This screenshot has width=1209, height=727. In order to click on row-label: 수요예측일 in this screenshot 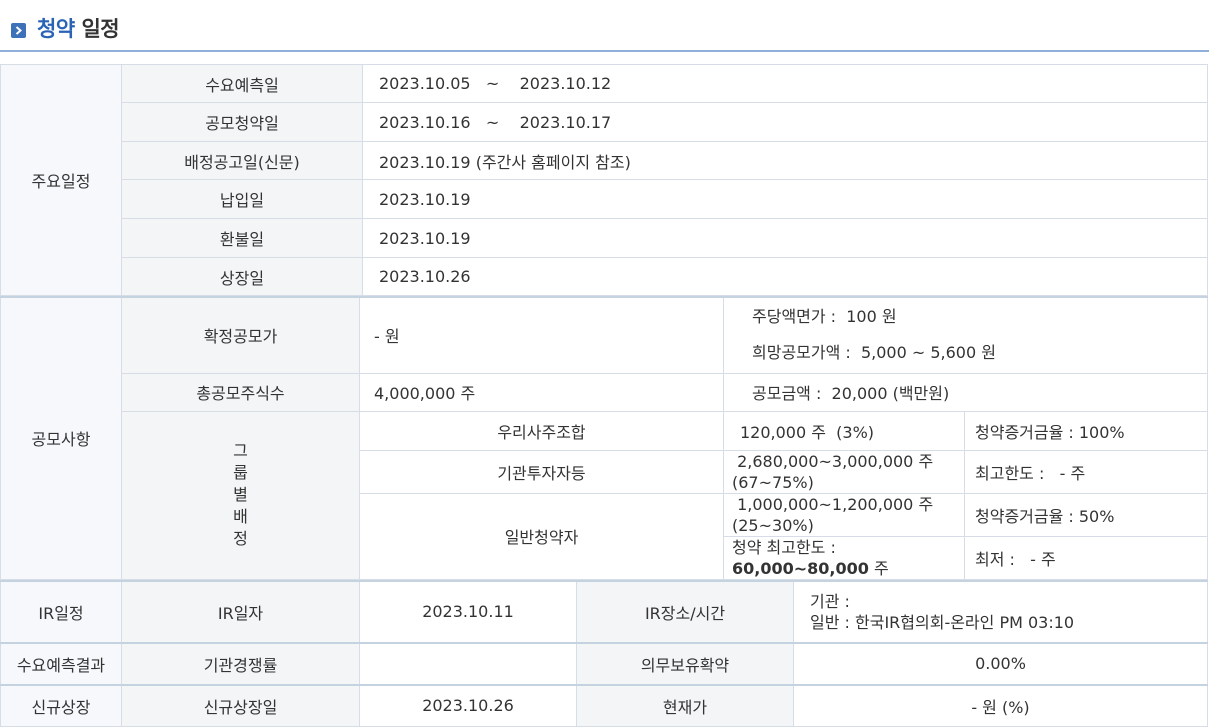, I will do `click(242, 84)`.